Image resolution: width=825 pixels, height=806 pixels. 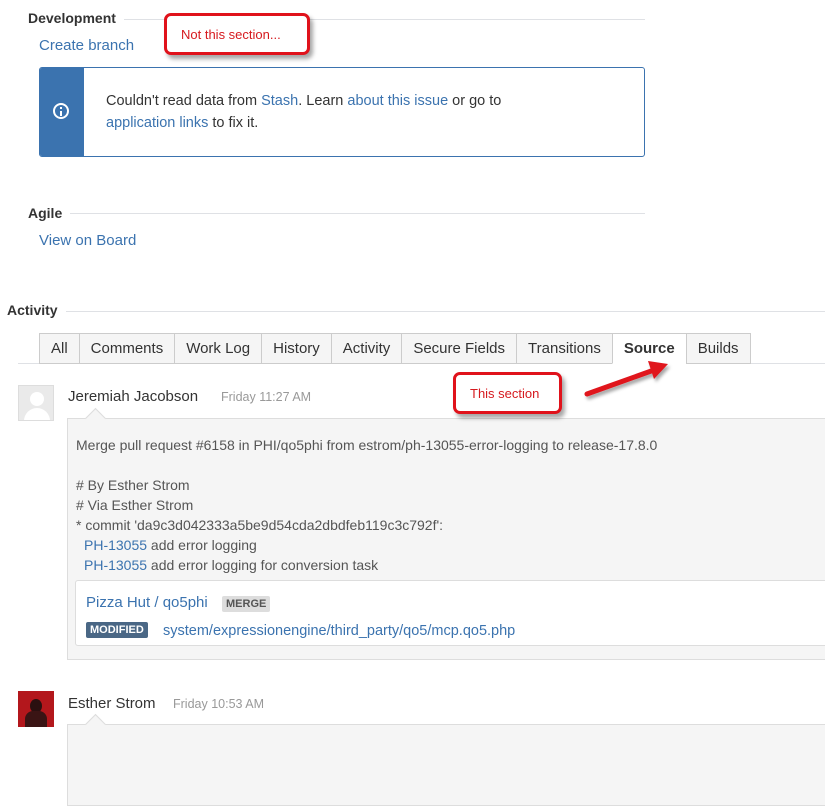 I want to click on tab-history: History, so click(x=296, y=348).